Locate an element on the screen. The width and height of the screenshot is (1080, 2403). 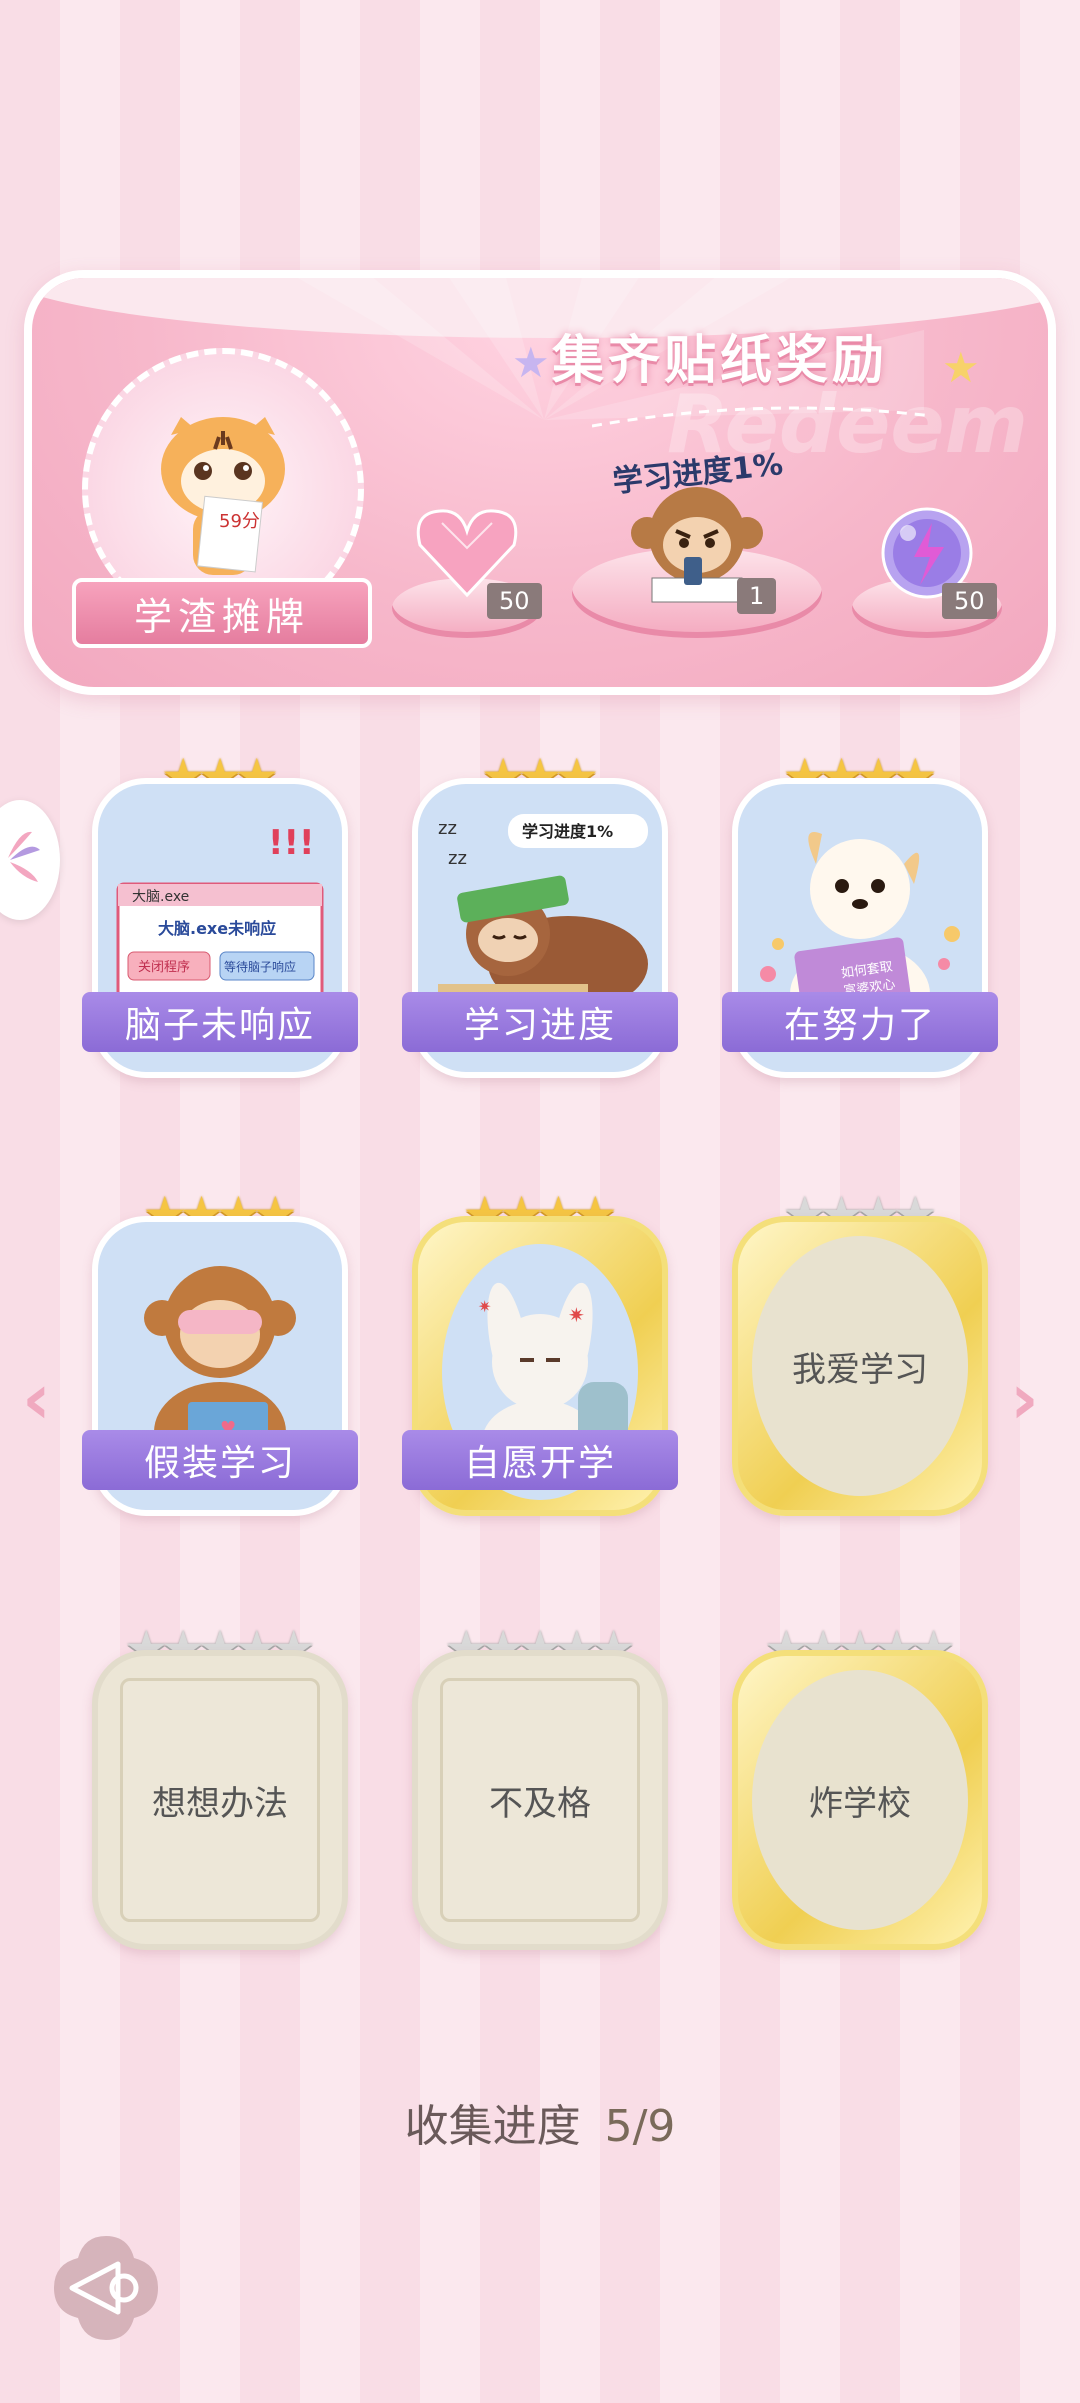
svg-text: 等待脑子响应 is located at coordinates (260, 966).